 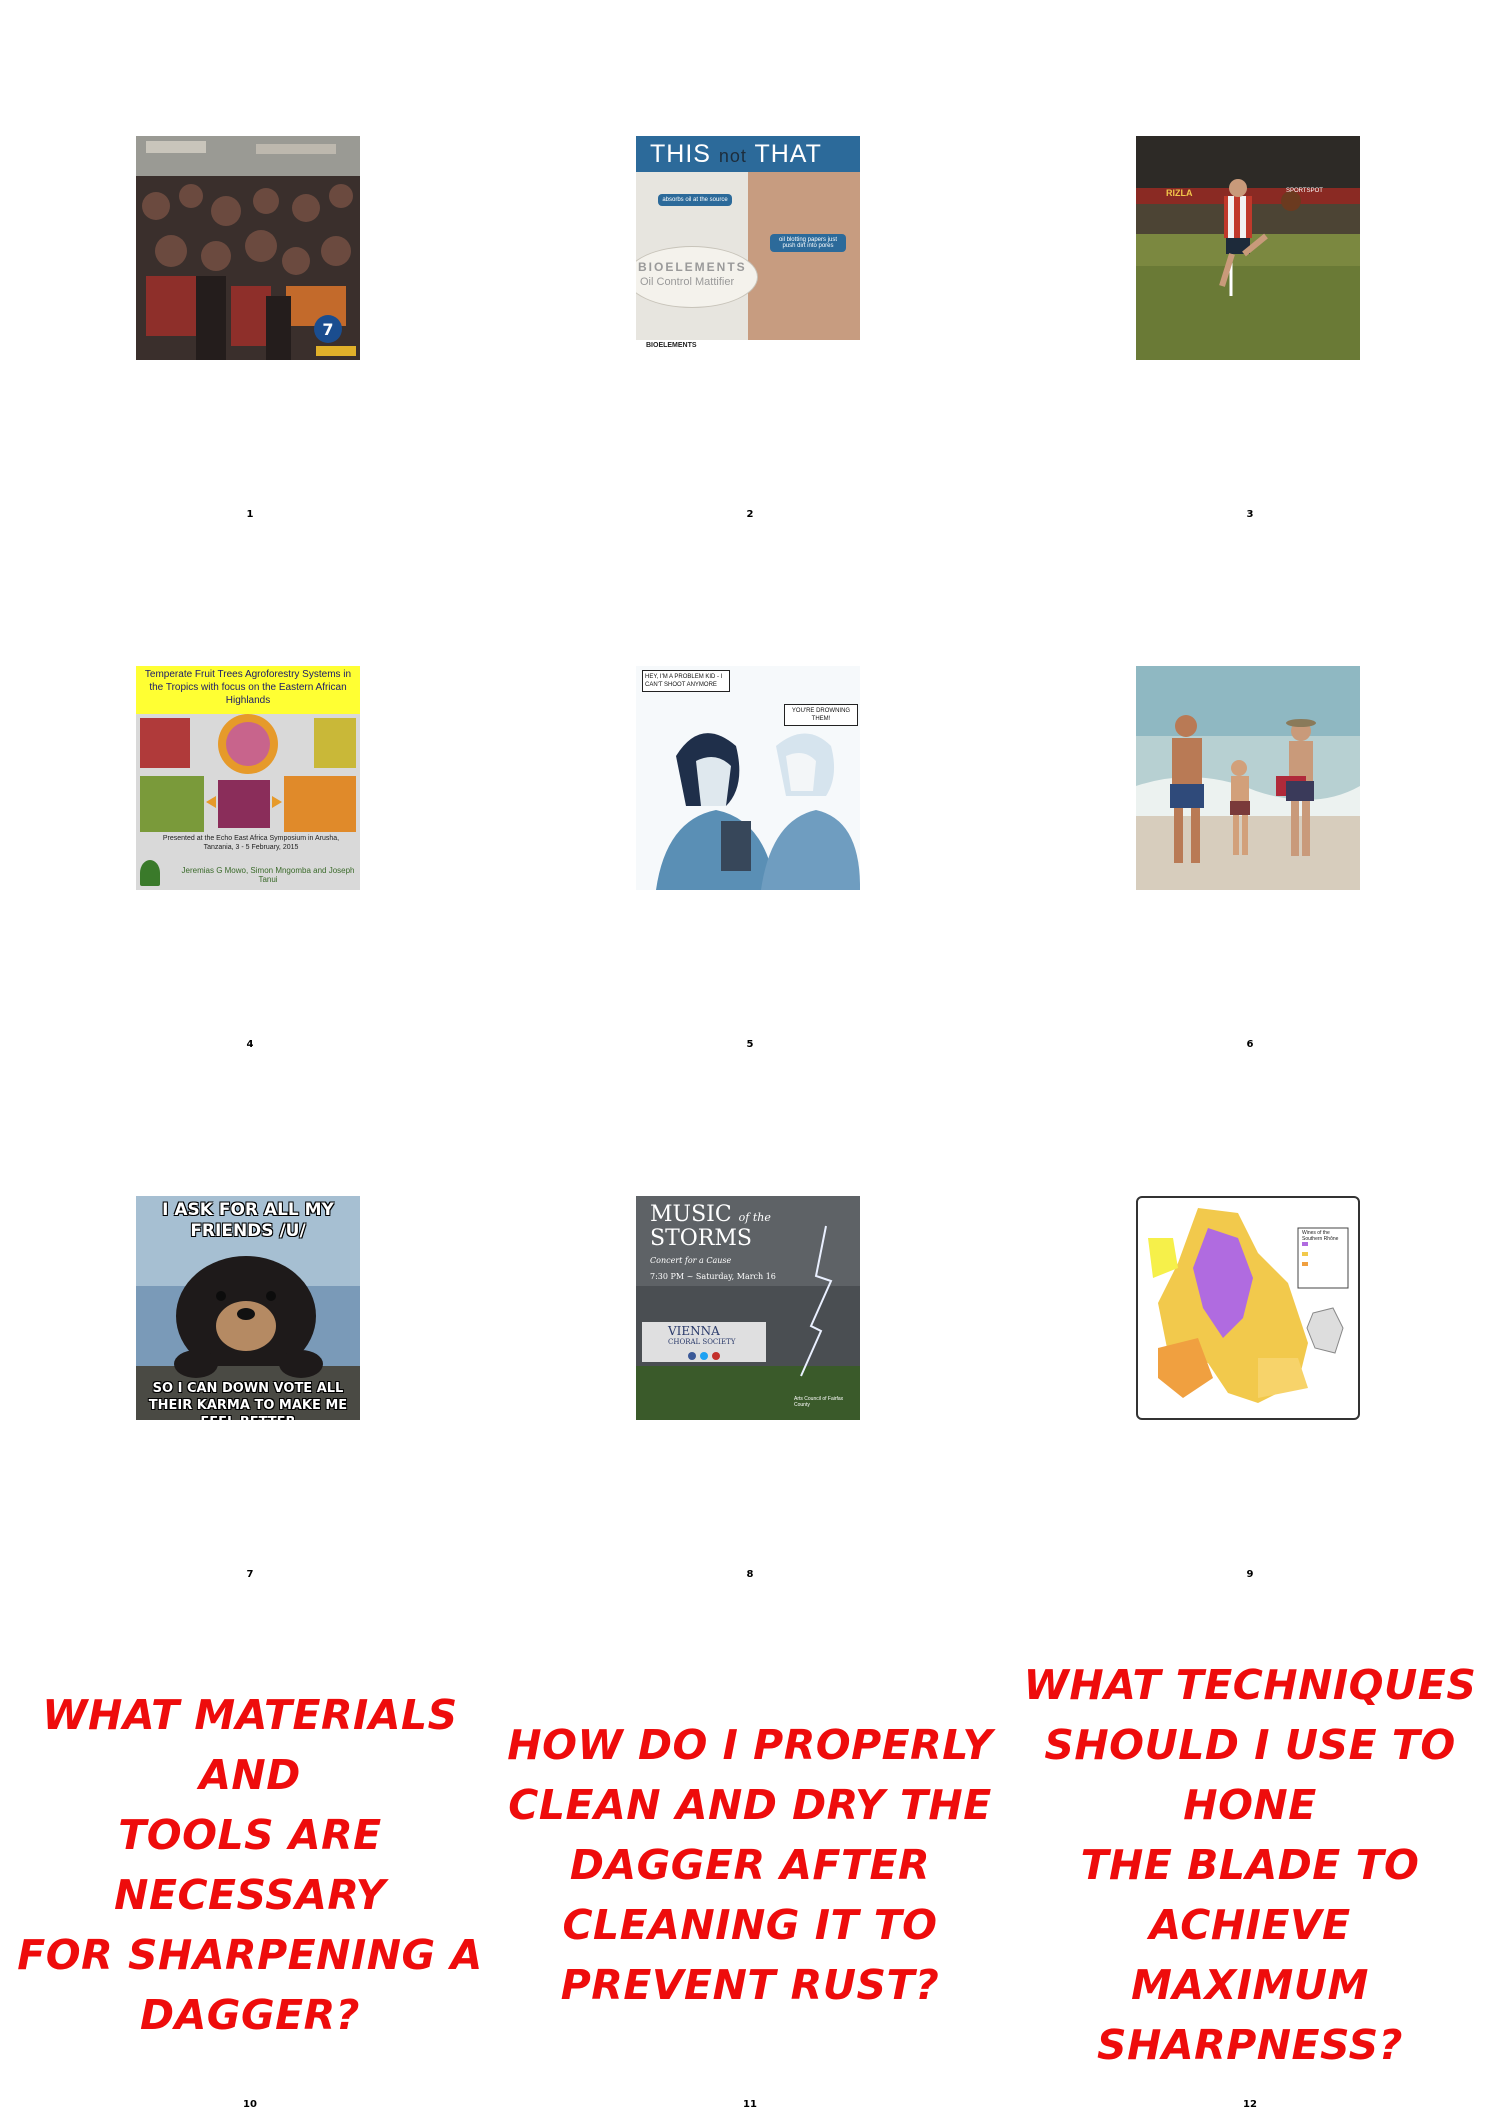 I want to click on cell-number: 9, so click(x=1250, y=1574).